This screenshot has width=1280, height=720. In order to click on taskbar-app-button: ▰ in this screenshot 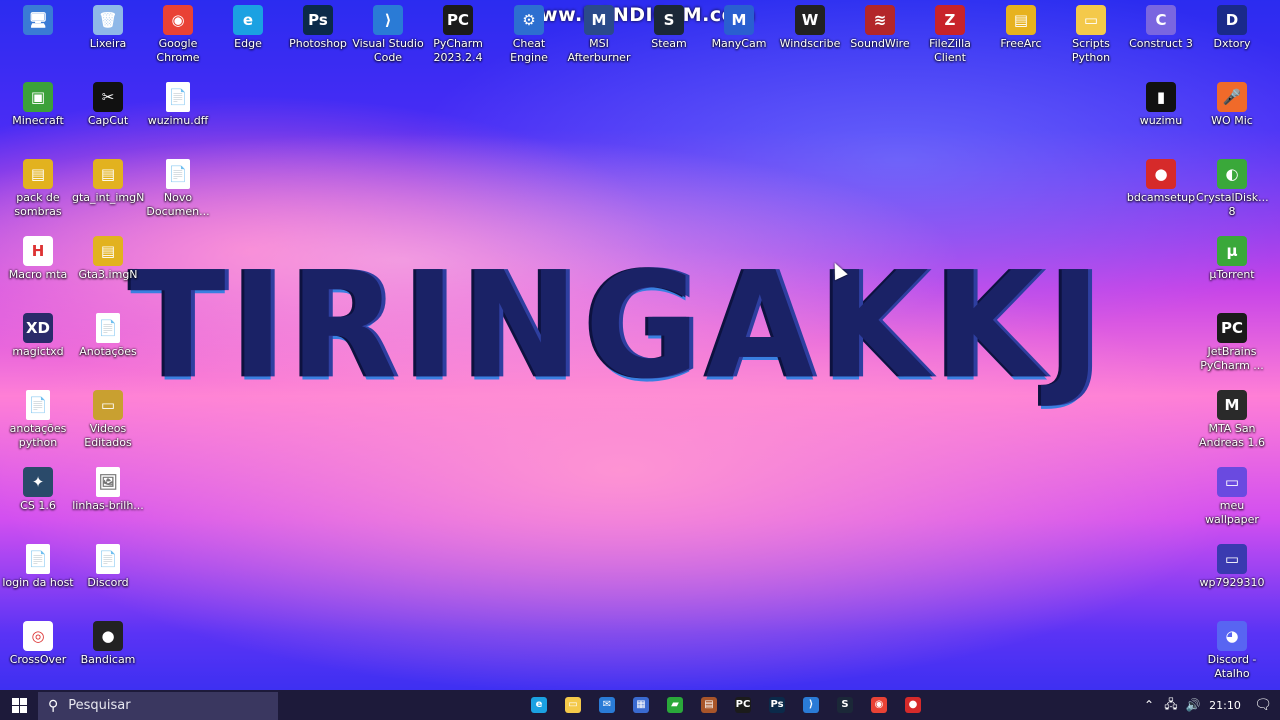, I will do `click(675, 705)`.